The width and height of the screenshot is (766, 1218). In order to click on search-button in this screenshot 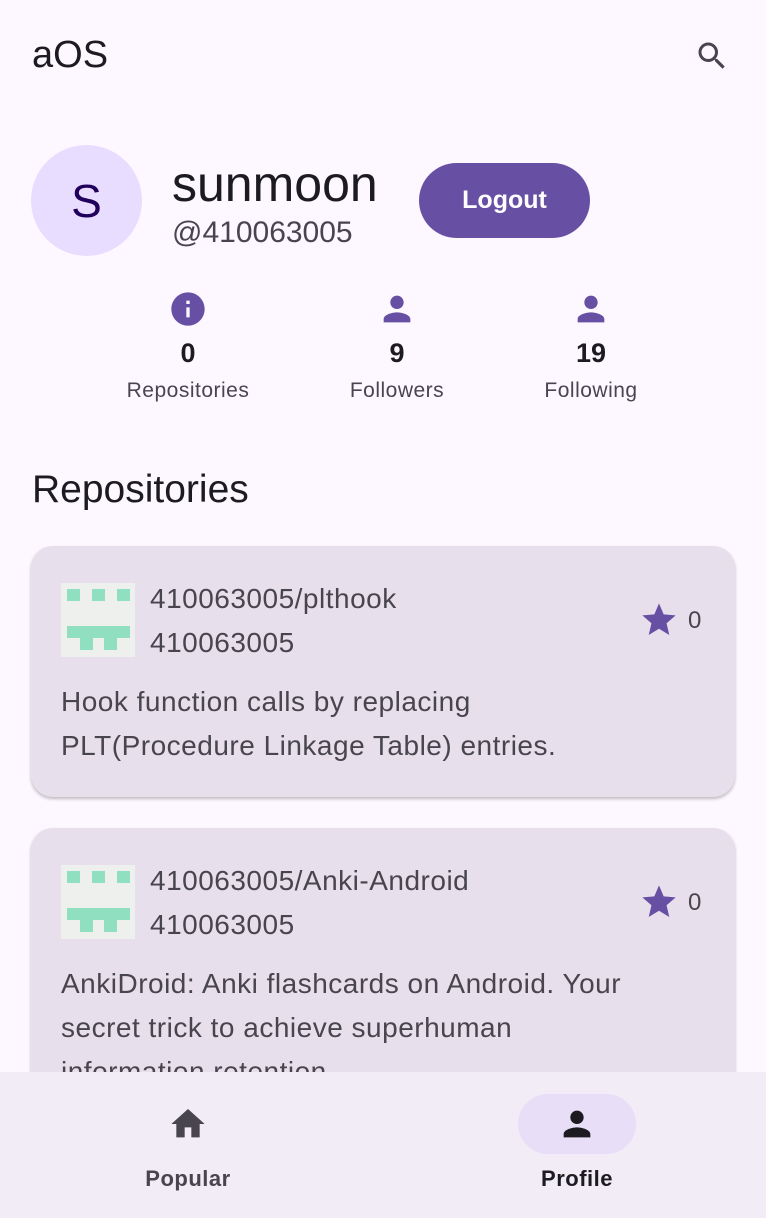, I will do `click(712, 56)`.